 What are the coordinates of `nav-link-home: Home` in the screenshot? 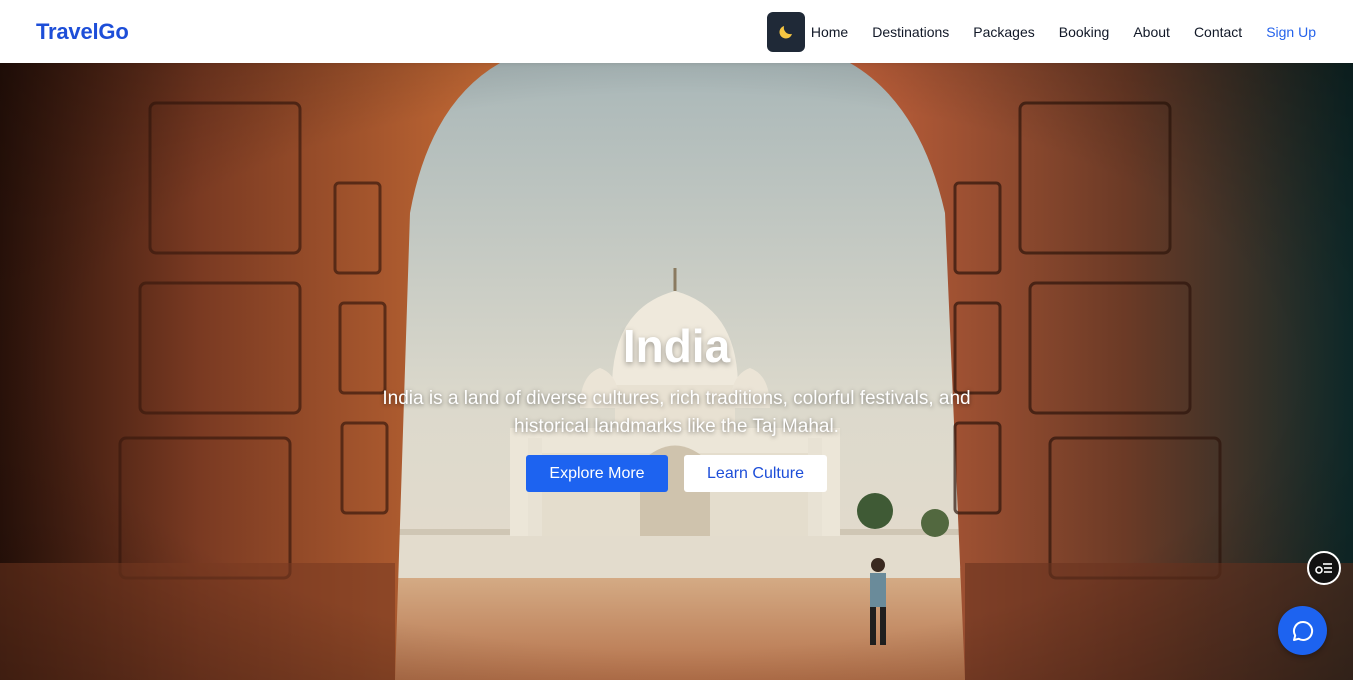 It's located at (829, 32).